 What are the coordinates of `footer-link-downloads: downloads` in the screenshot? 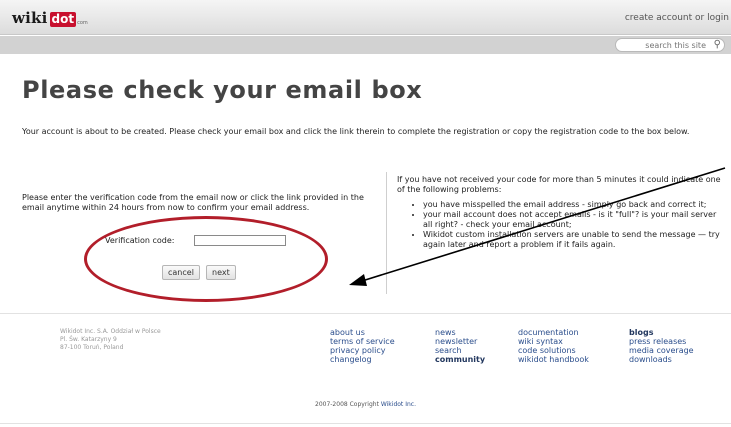 It's located at (661, 359).